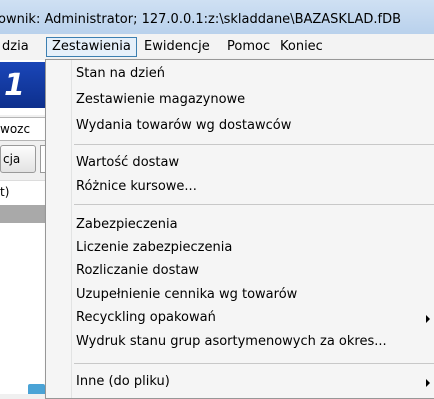 The width and height of the screenshot is (434, 399). What do you see at coordinates (36, 389) in the screenshot?
I see `taskbar-corner-icon` at bounding box center [36, 389].